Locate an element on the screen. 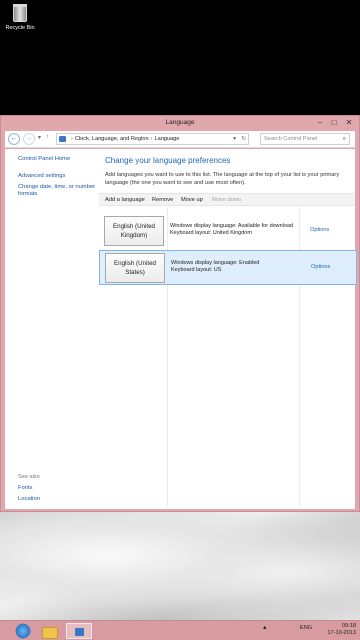  remove-button: Remove is located at coordinates (162, 200).